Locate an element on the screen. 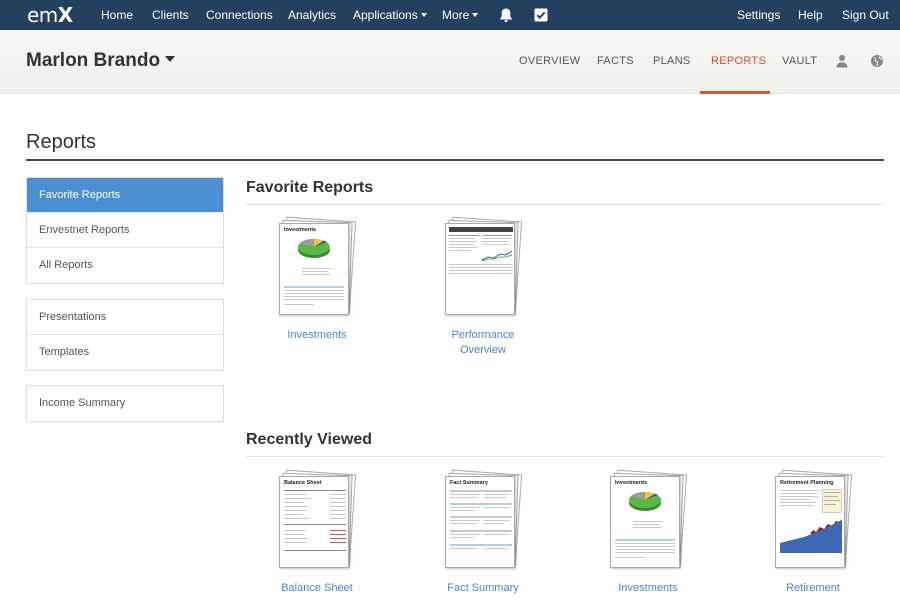 This screenshot has width=900, height=600. report-tile-label: Balance Sheet is located at coordinates (317, 588).